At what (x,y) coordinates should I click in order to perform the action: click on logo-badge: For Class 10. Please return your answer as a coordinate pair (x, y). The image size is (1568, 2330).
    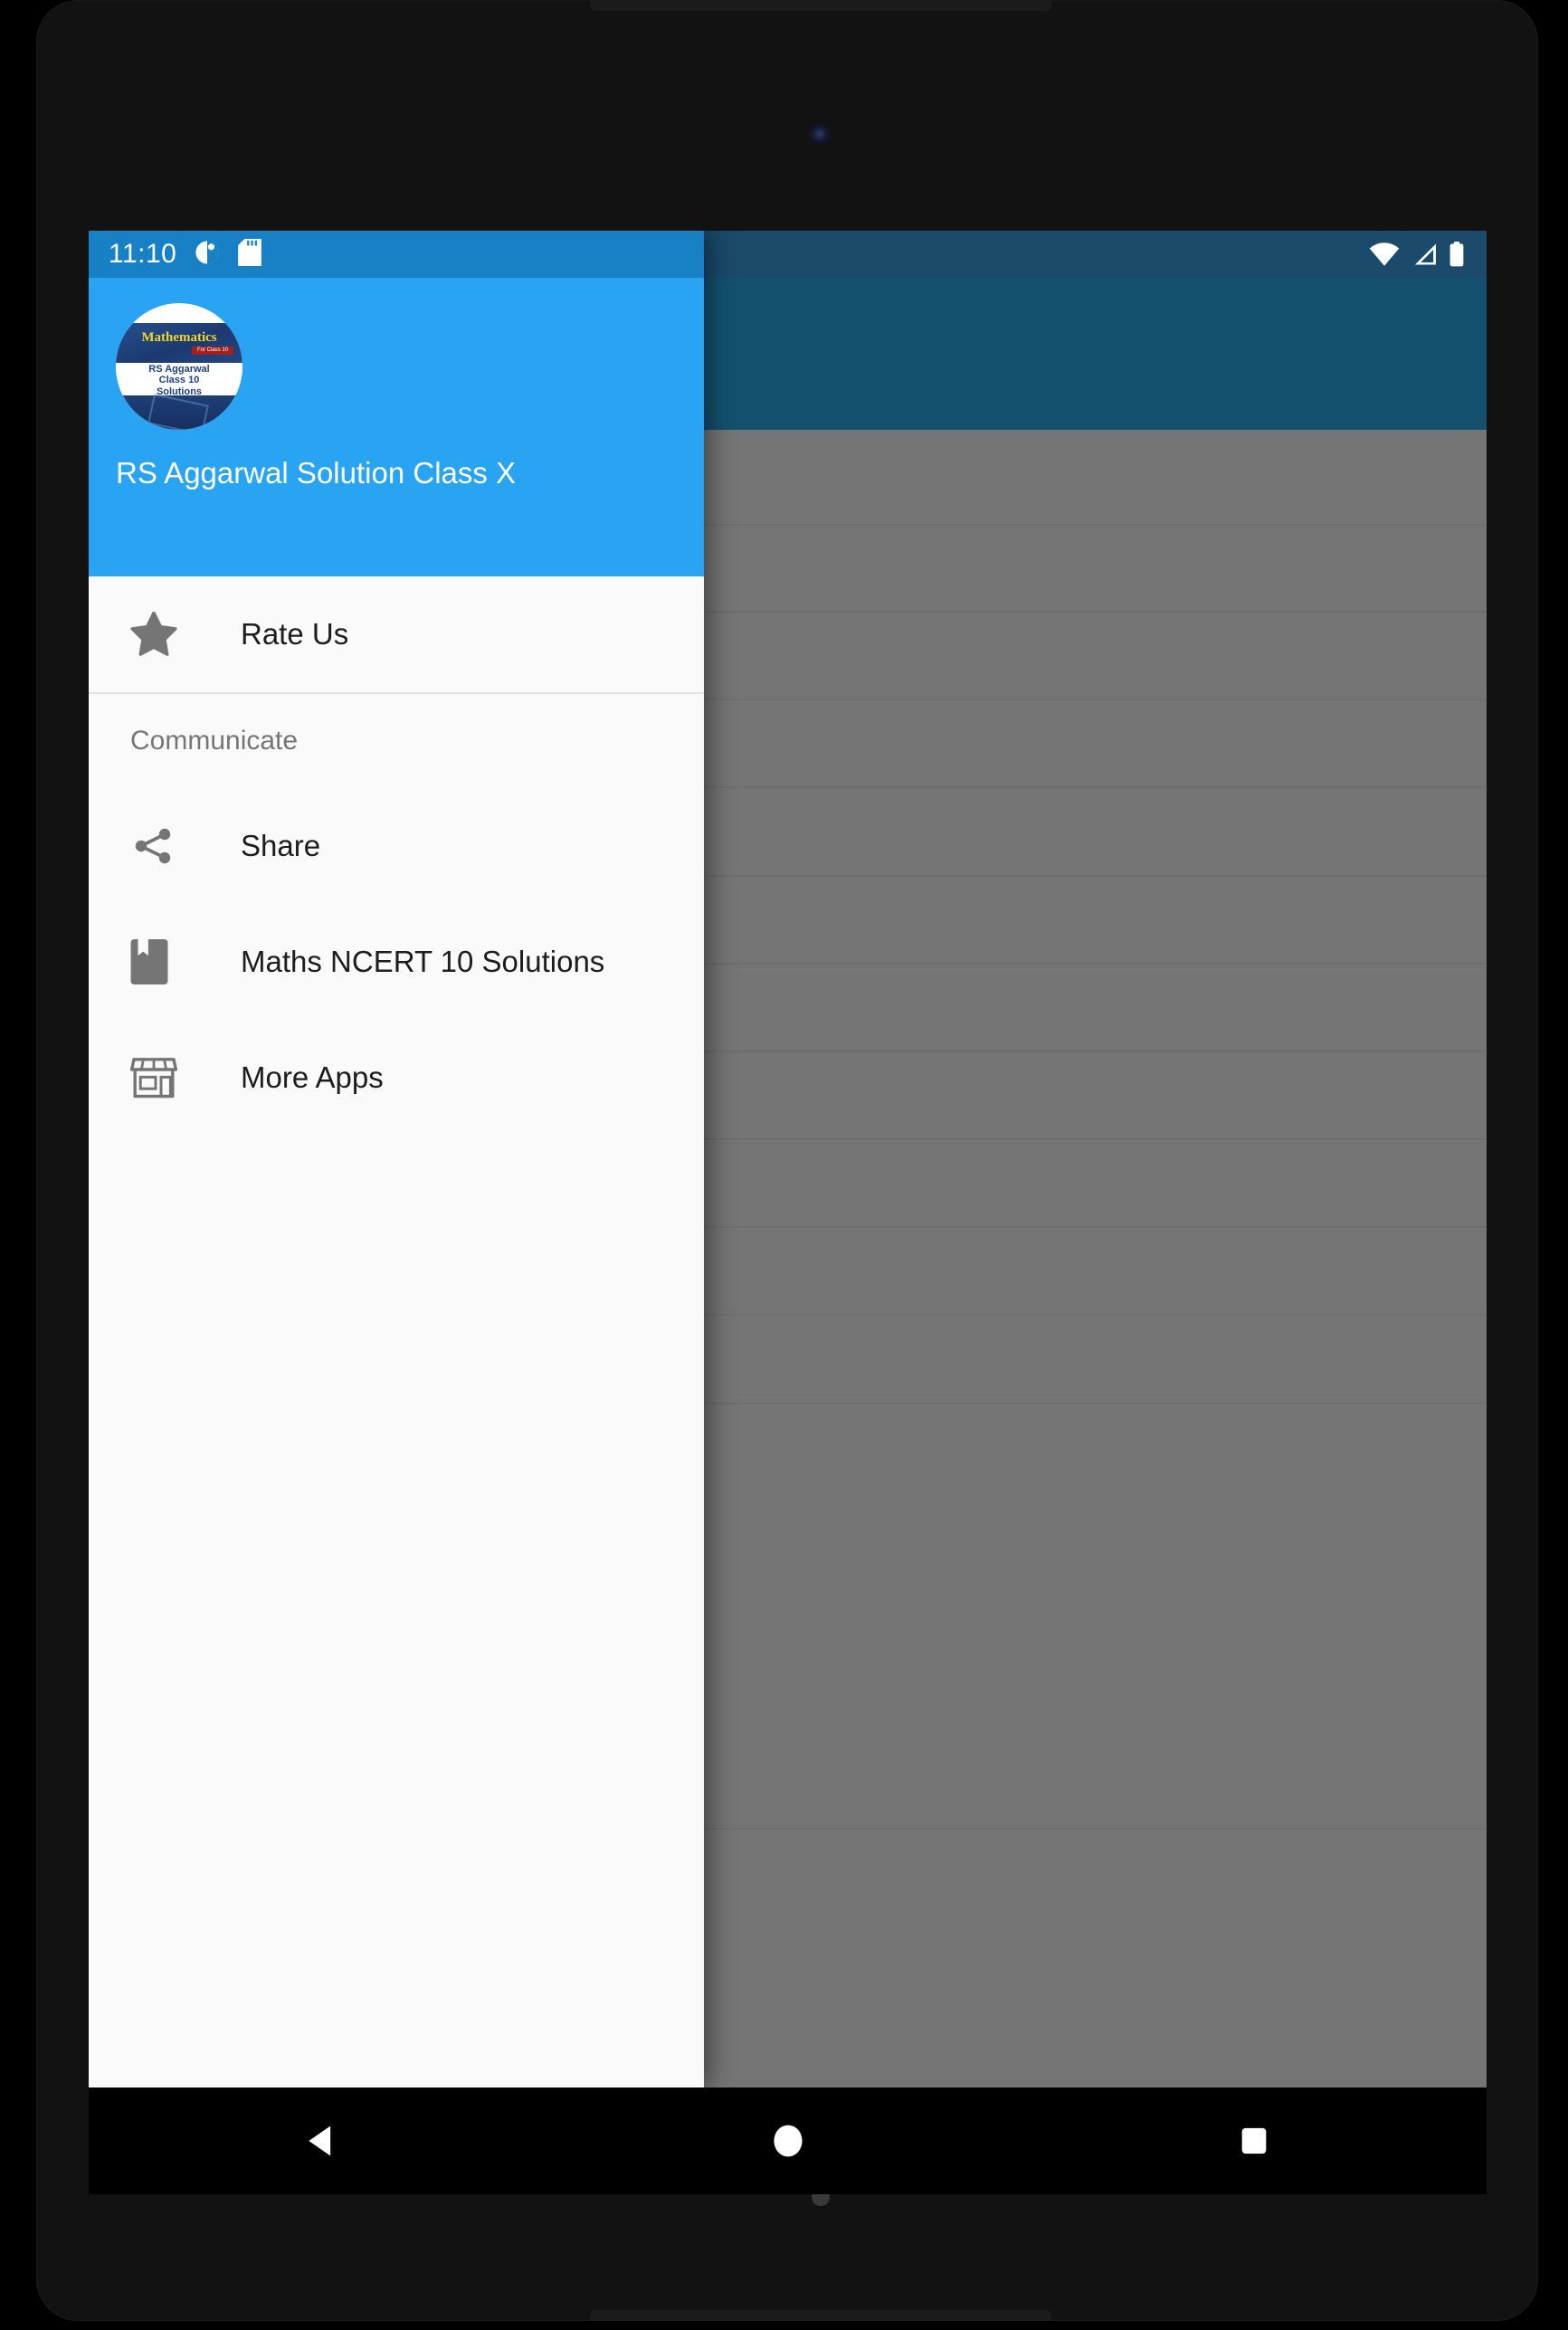
    Looking at the image, I should click on (212, 351).